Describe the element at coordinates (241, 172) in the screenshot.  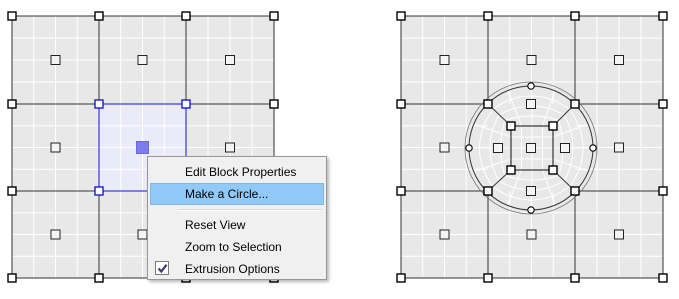
I see `menu-item-label: Edit Block Properties` at that location.